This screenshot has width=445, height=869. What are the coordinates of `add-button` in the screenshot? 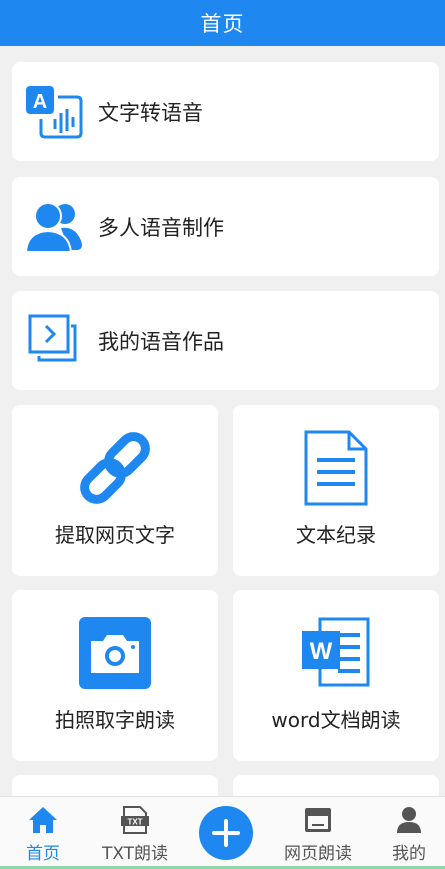 It's located at (226, 833).